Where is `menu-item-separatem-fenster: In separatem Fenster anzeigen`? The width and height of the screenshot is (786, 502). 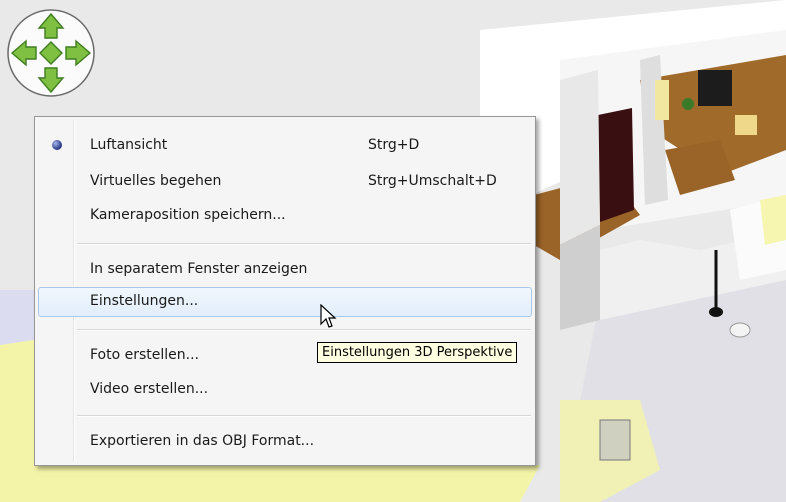
menu-item-separatem-fenster: In separatem Fenster anzeigen is located at coordinates (285, 270).